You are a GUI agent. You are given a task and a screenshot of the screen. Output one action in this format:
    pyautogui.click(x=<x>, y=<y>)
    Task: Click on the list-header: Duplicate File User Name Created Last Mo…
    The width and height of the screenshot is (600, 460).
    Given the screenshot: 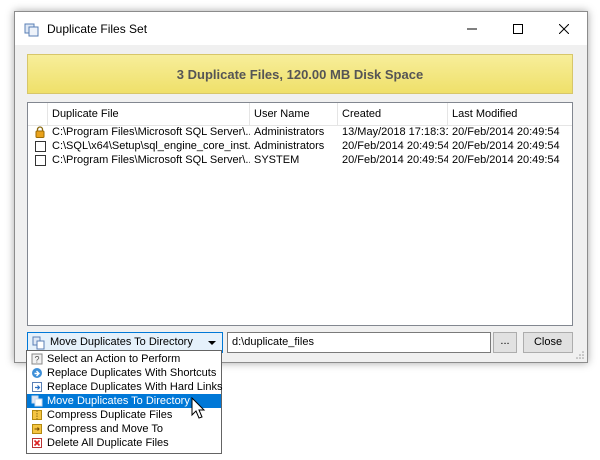 What is the action you would take?
    pyautogui.click(x=300, y=114)
    